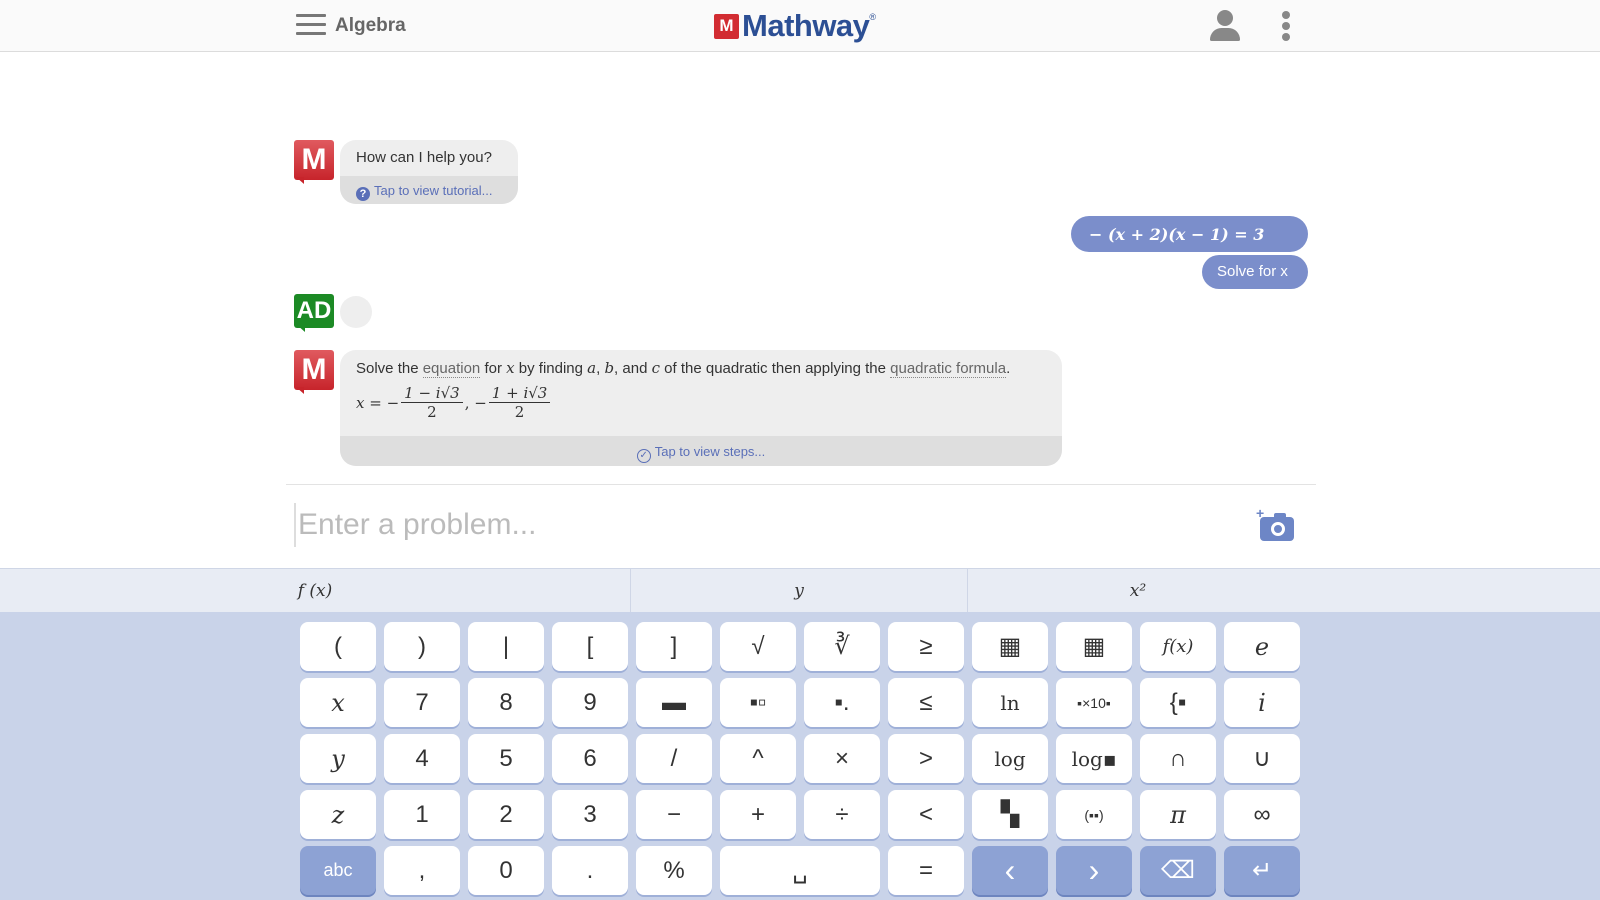 The height and width of the screenshot is (900, 1600). I want to click on key-divide: ÷, so click(842, 814).